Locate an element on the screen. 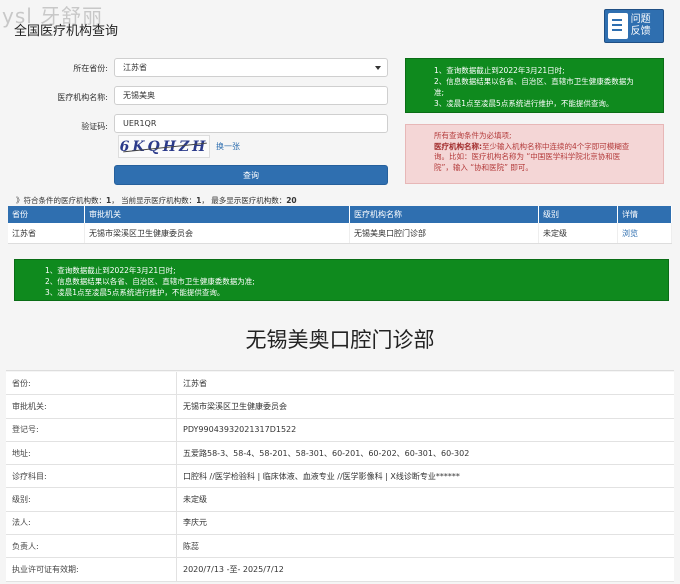  captcha-image-text: 6KQHZH is located at coordinates (164, 146).